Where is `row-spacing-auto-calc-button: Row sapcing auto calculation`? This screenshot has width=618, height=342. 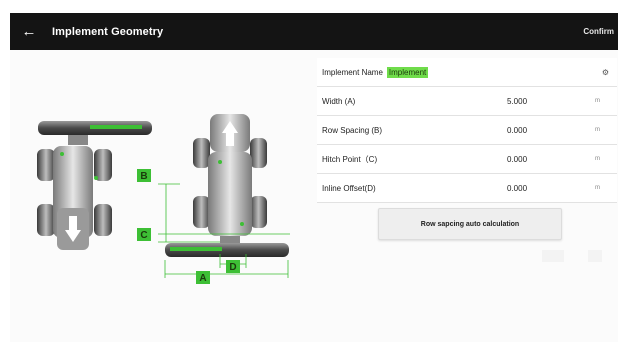 row-spacing-auto-calc-button: Row sapcing auto calculation is located at coordinates (470, 224).